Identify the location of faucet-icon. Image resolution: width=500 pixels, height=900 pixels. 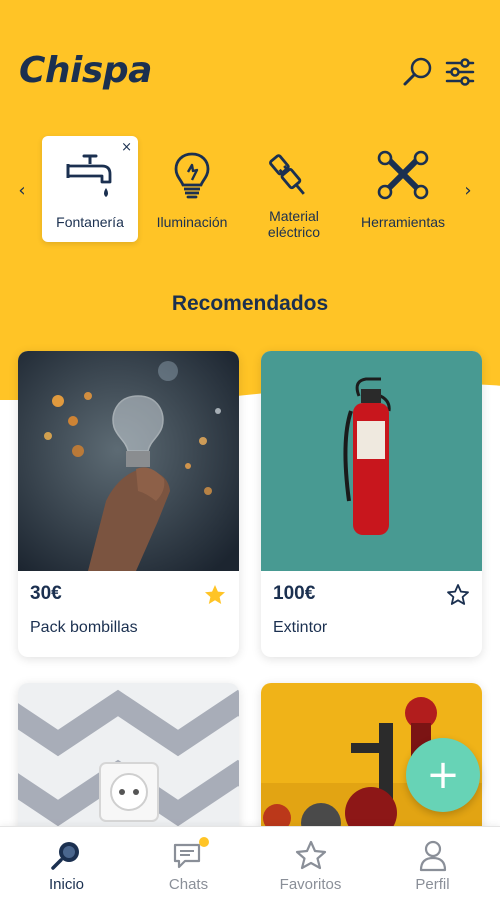
(89, 175).